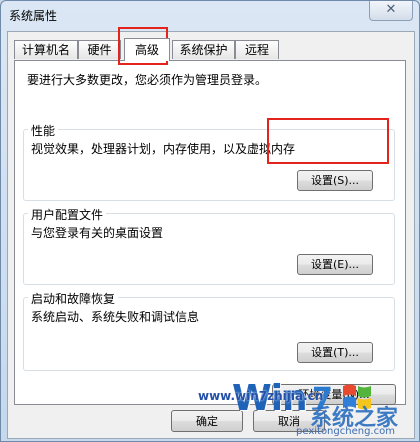 This screenshot has height=442, width=420. I want to click on startup-recovery-description: 系统启动、系统失败和调试信息, so click(115, 317).